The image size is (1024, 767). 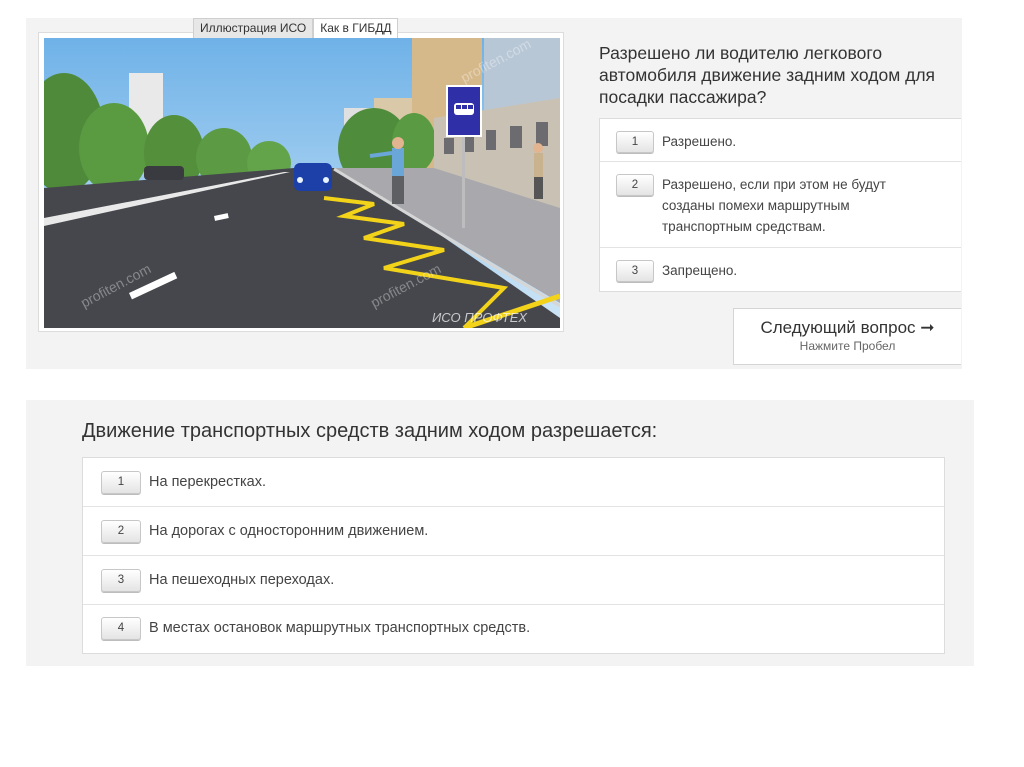 What do you see at coordinates (289, 530) in the screenshot?
I see `answer-text: На дорогах с односторонним движением.` at bounding box center [289, 530].